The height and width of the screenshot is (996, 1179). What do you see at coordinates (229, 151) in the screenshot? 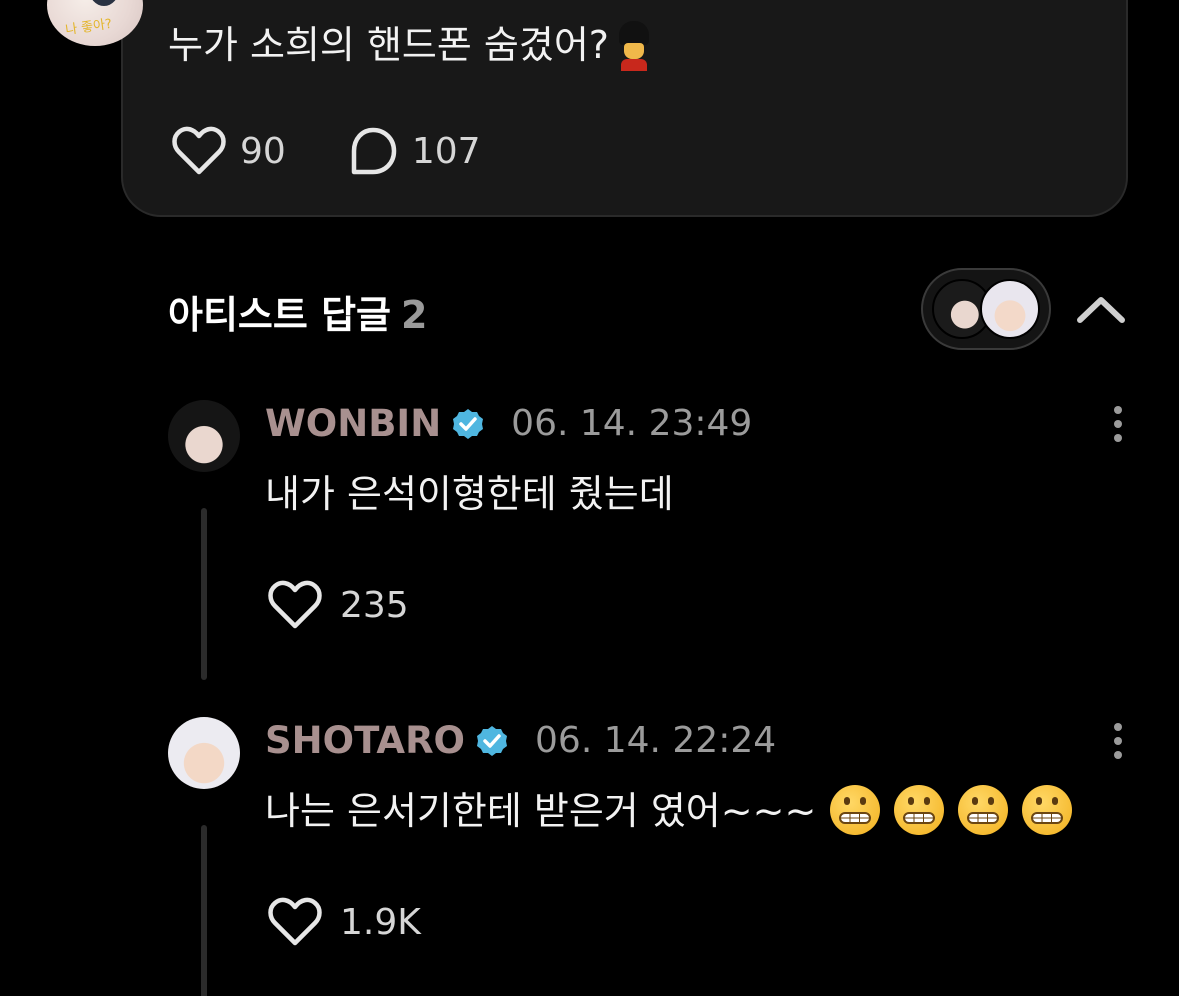
I see `post-like-button: 90` at bounding box center [229, 151].